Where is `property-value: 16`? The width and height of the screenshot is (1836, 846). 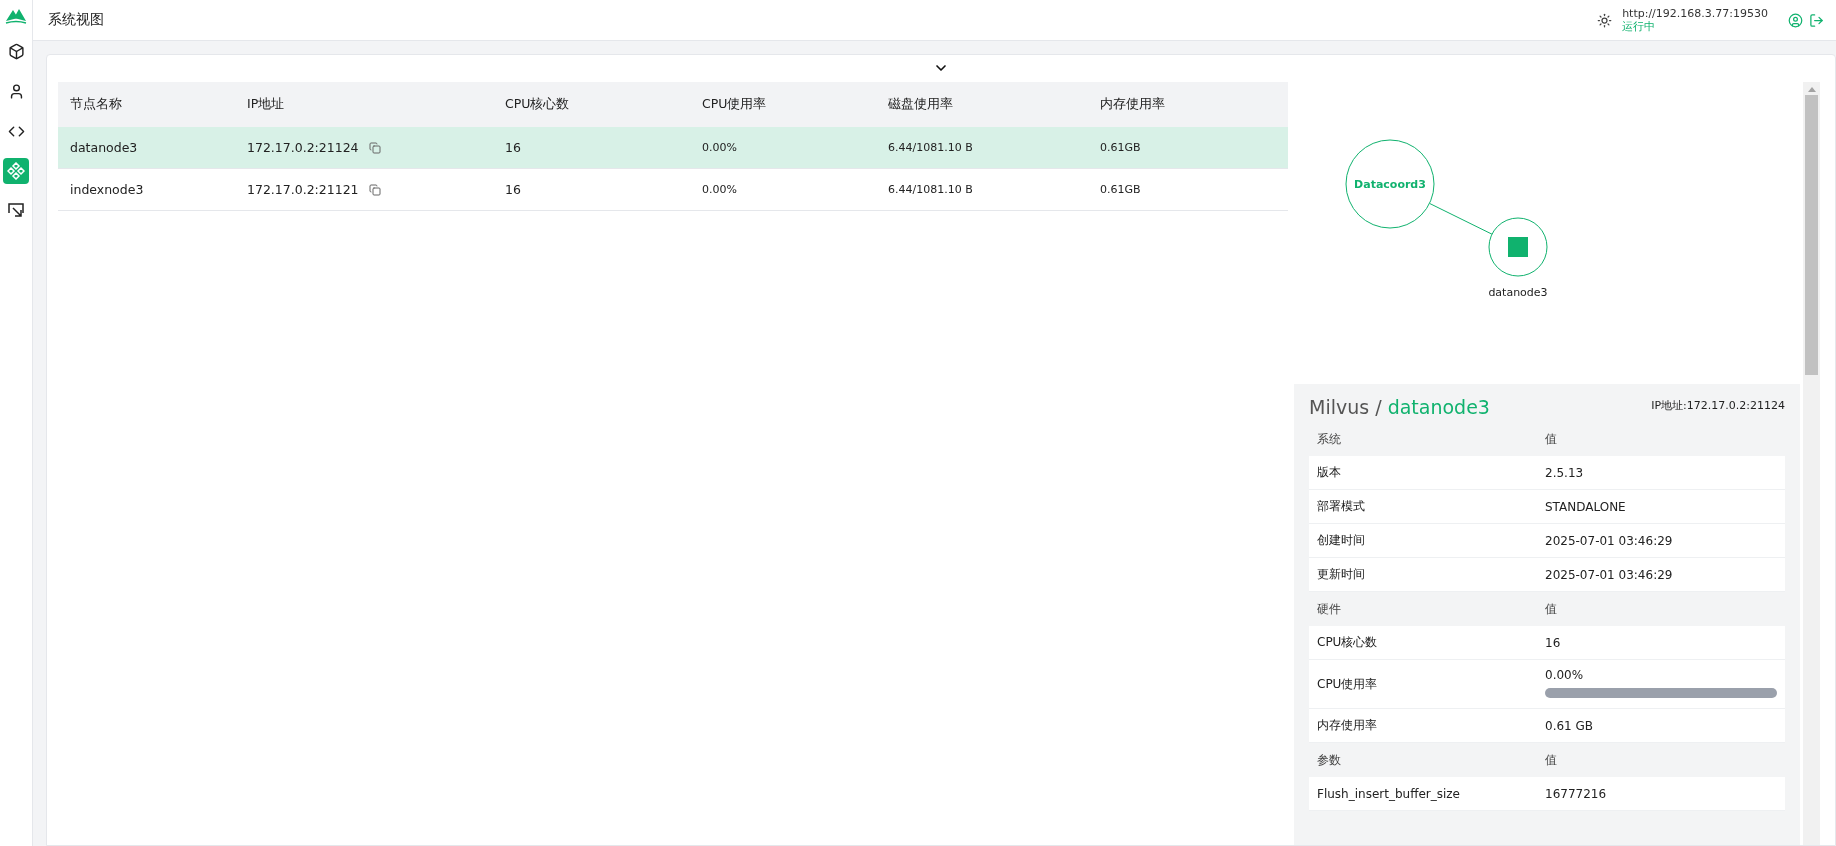 property-value: 16 is located at coordinates (1553, 642).